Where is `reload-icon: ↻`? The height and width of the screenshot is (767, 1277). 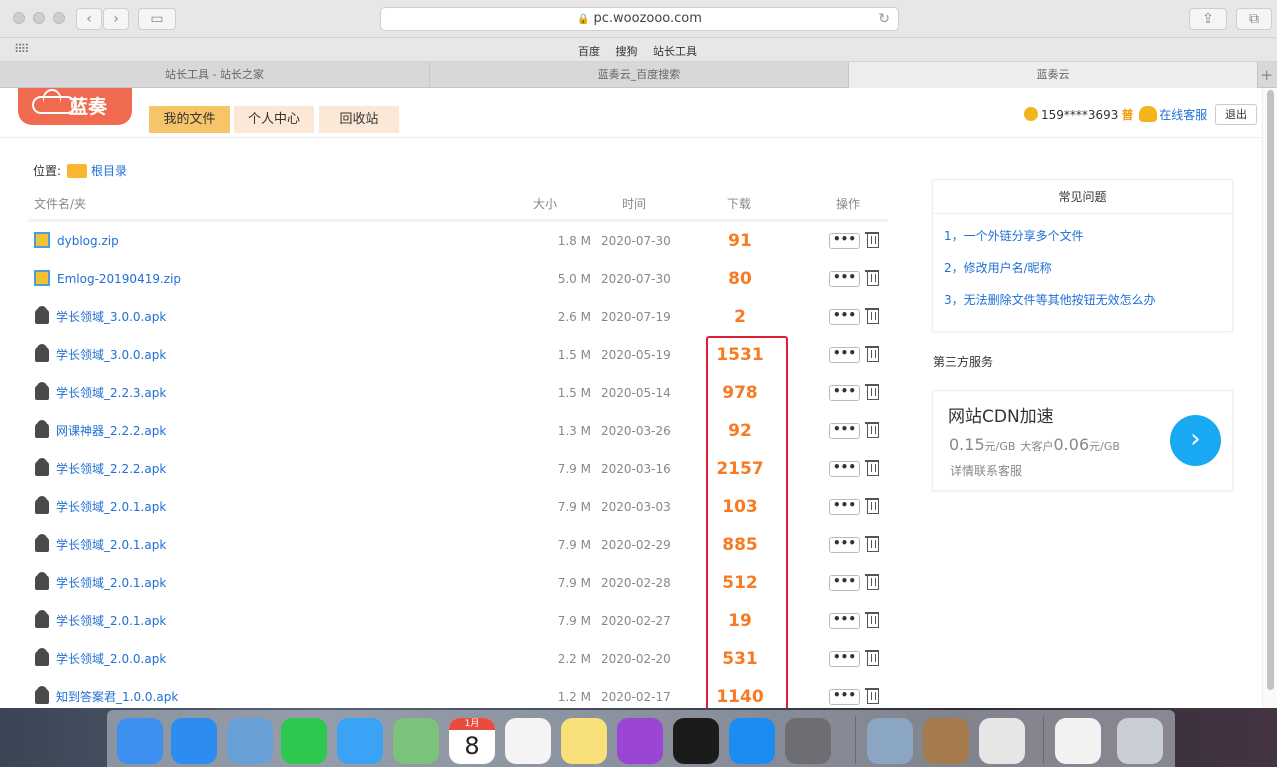
reload-icon: ↻ is located at coordinates (884, 19).